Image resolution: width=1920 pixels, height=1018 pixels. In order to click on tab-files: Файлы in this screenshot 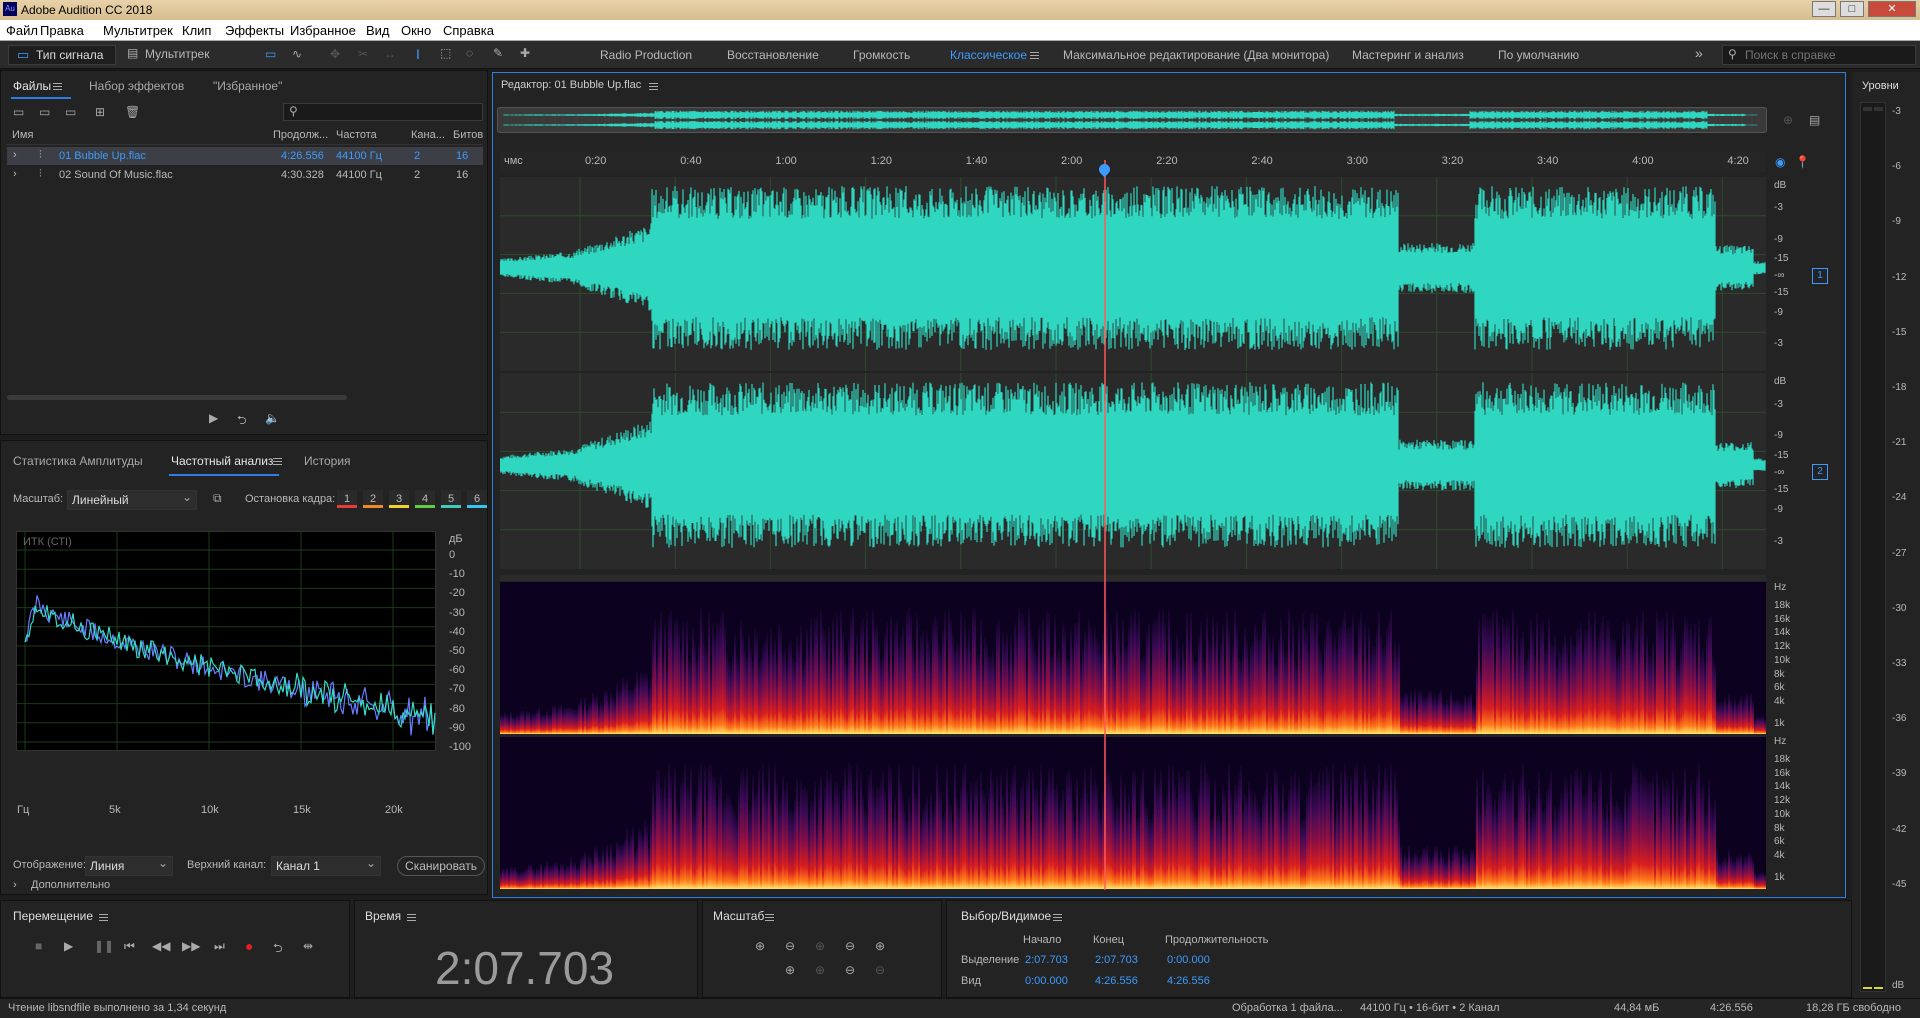, I will do `click(32, 86)`.